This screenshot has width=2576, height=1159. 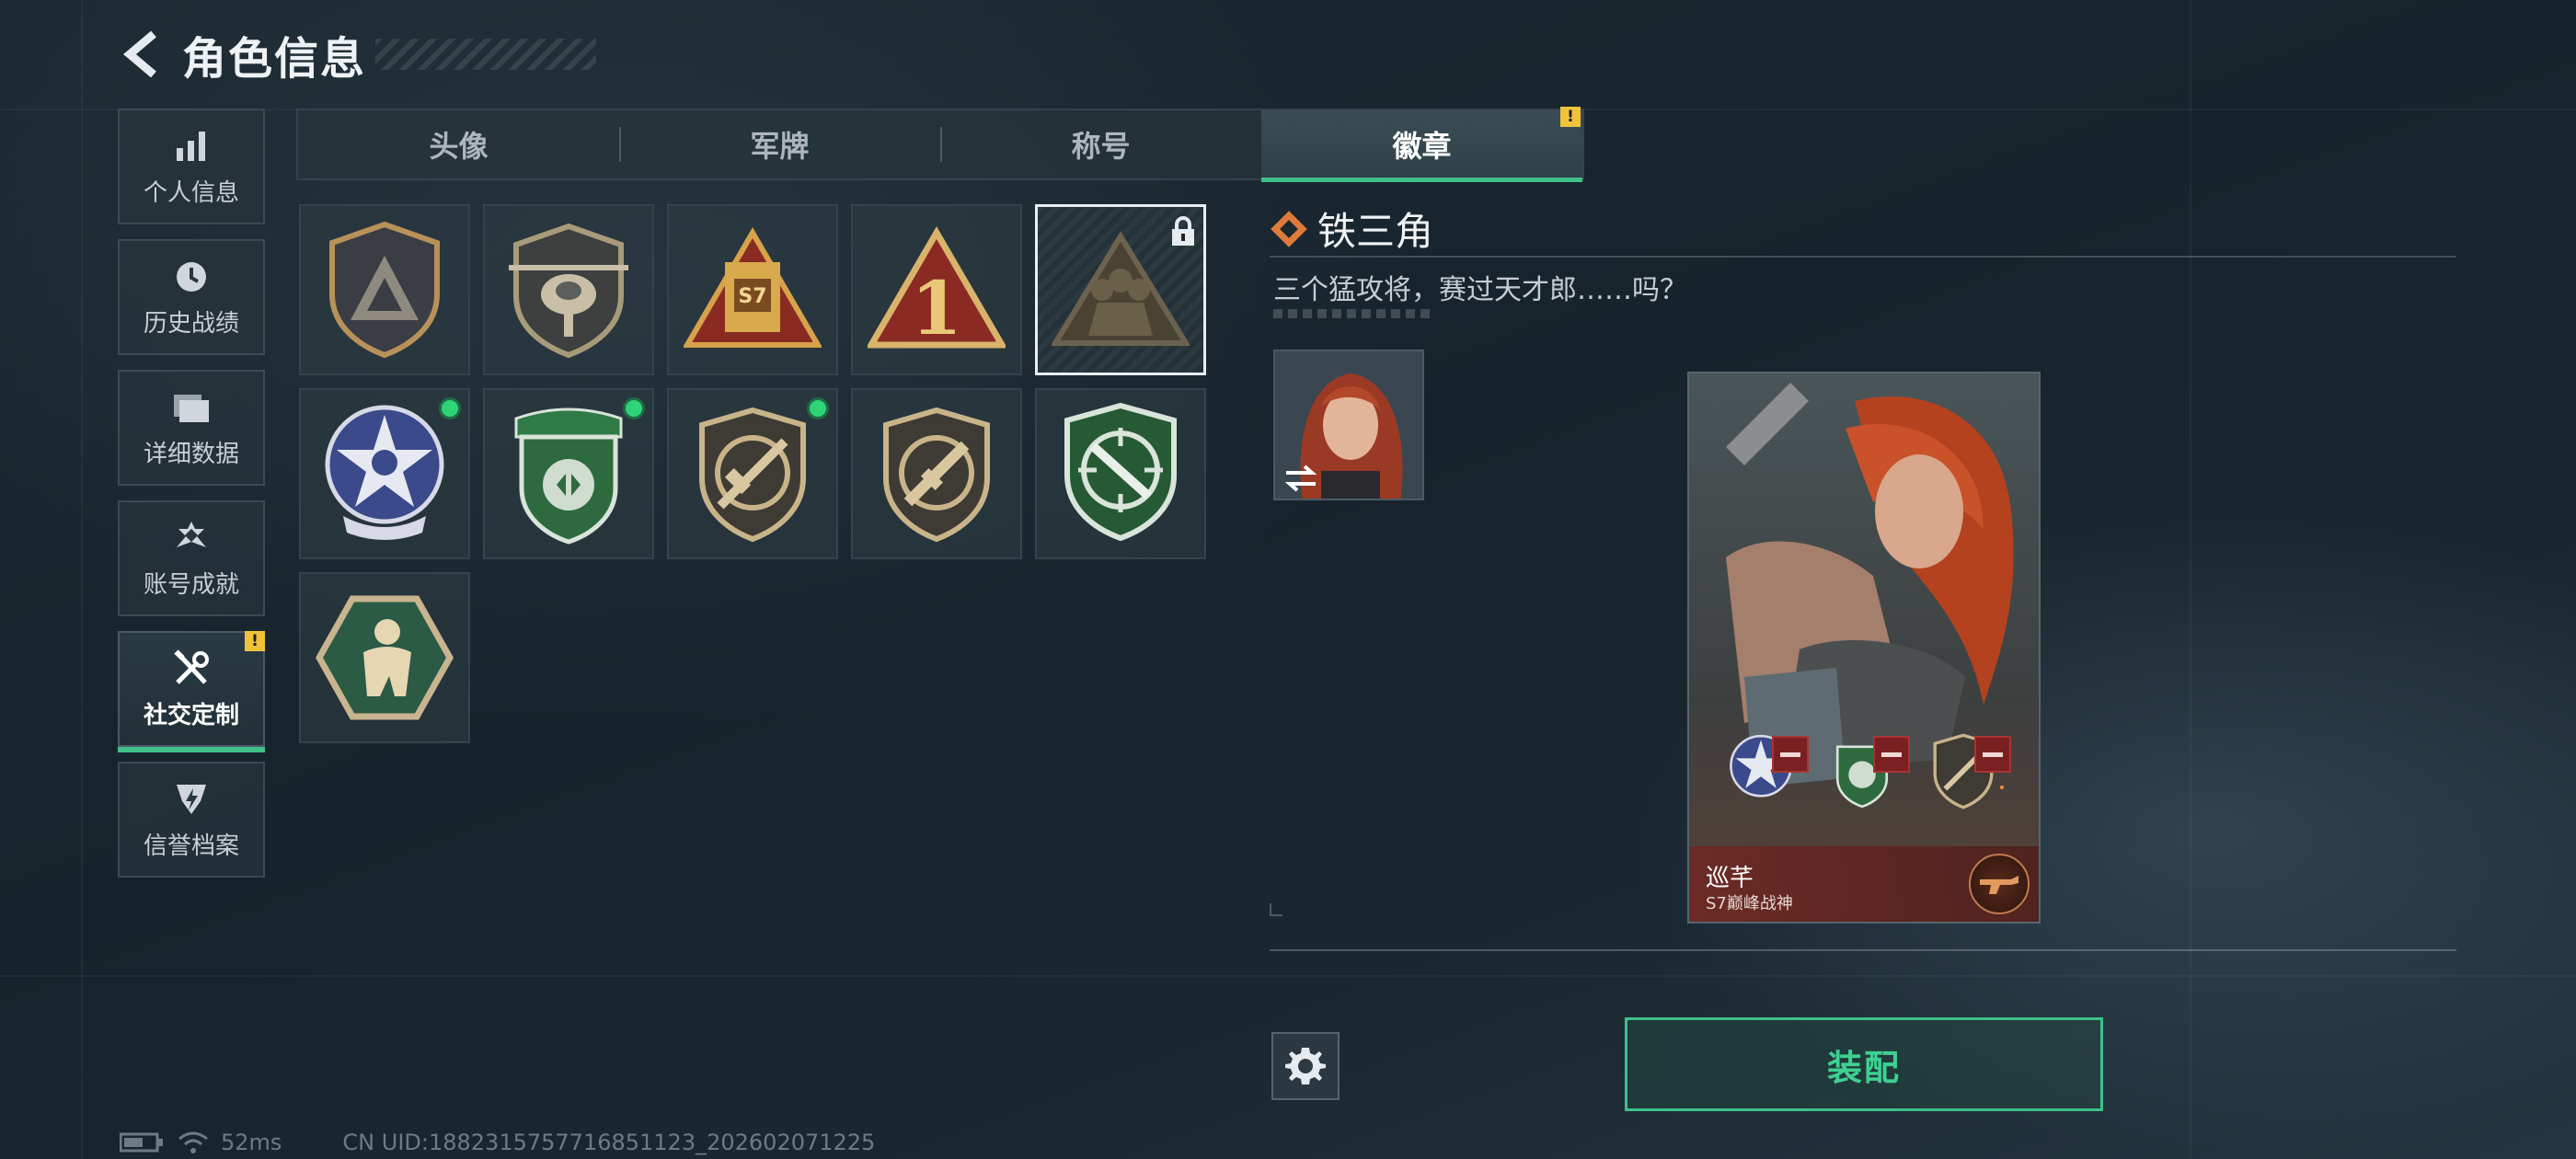 I want to click on corner-decoration, so click(x=1276, y=909).